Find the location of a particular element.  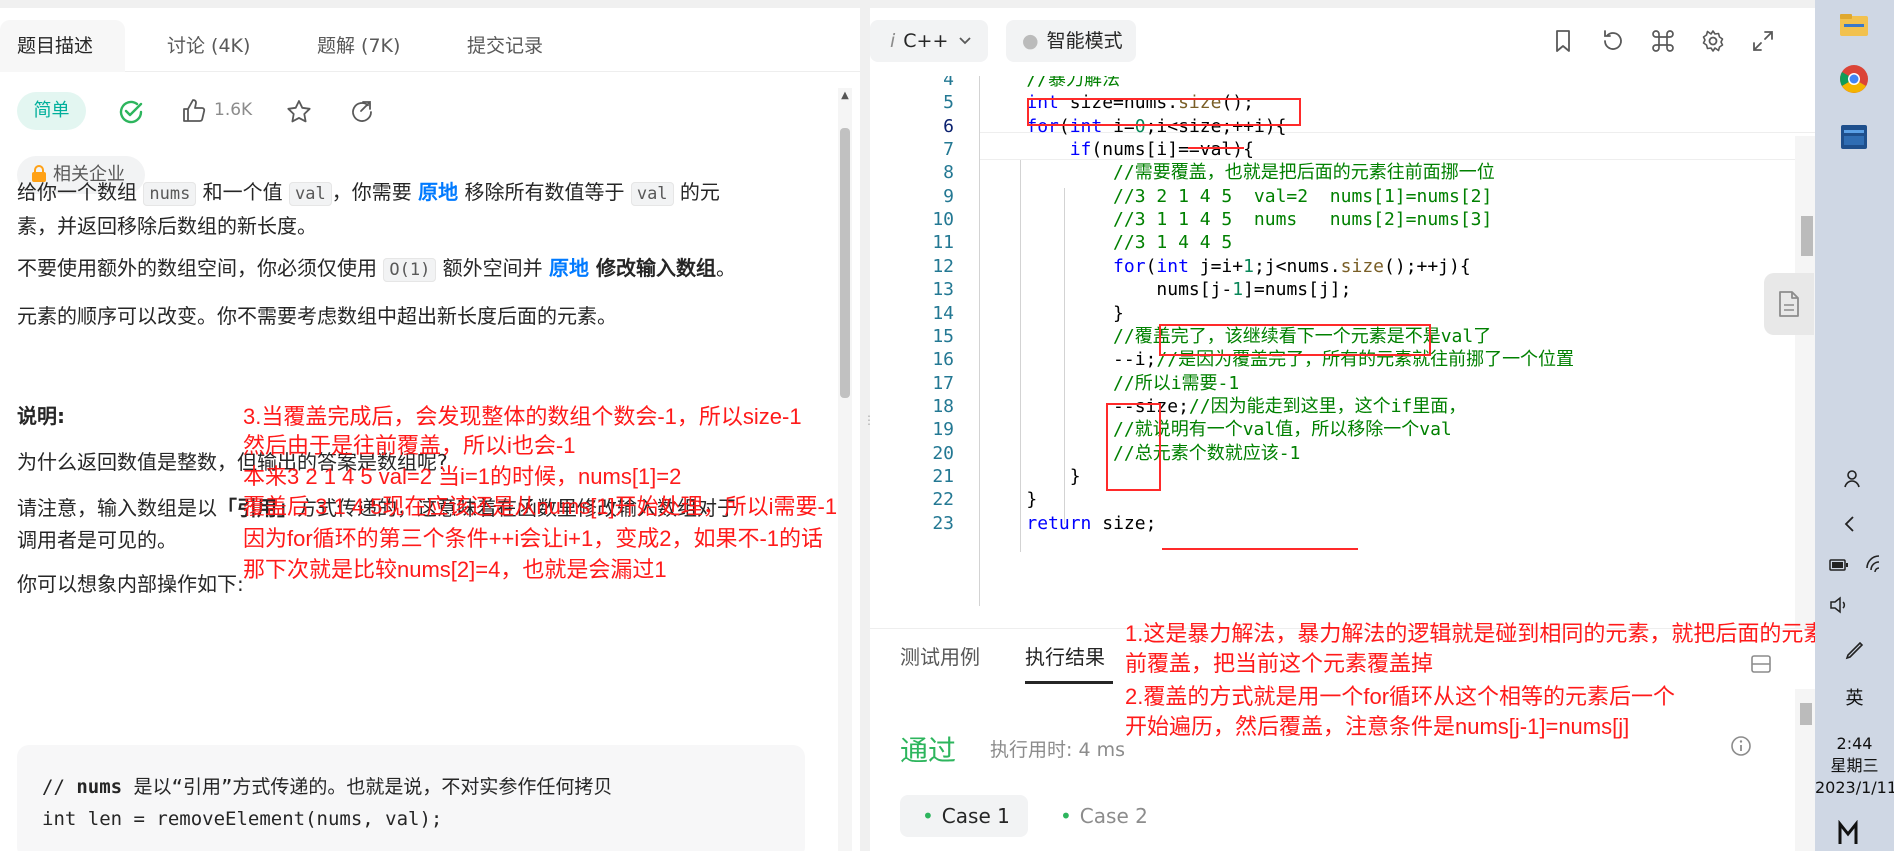

chrome-icon is located at coordinates (1854, 79).